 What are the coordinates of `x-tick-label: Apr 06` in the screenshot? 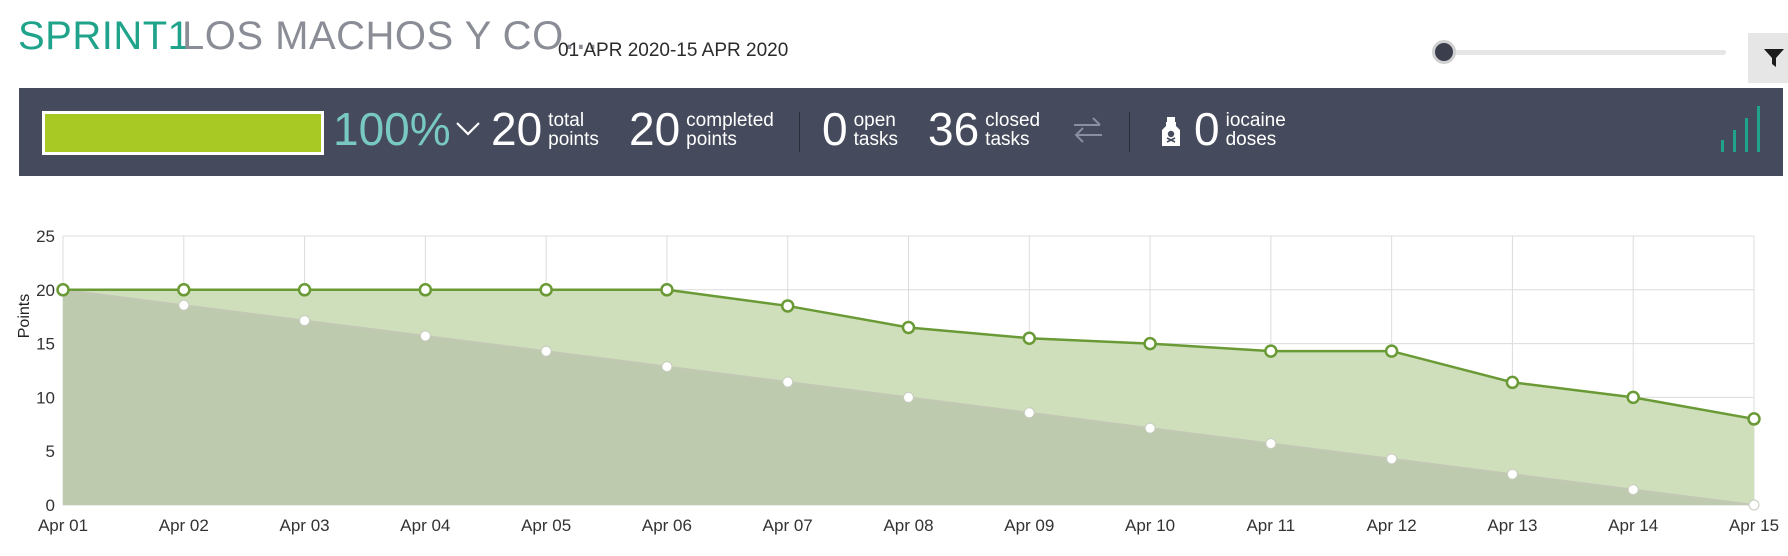 It's located at (667, 525).